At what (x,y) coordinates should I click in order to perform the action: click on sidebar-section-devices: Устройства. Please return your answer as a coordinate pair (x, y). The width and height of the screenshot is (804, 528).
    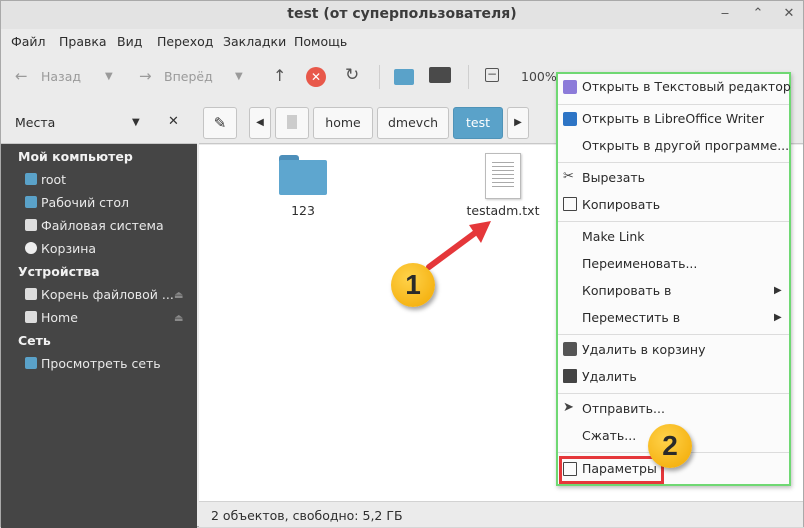
    Looking at the image, I should click on (59, 271).